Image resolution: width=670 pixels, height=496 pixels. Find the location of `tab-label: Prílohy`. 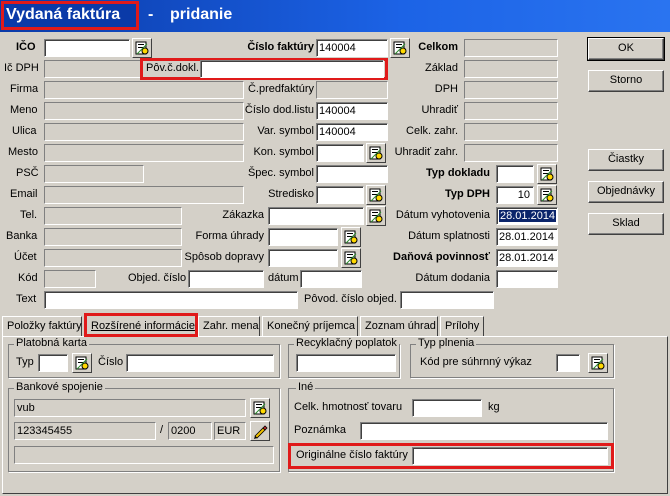

tab-label: Prílohy is located at coordinates (462, 326).